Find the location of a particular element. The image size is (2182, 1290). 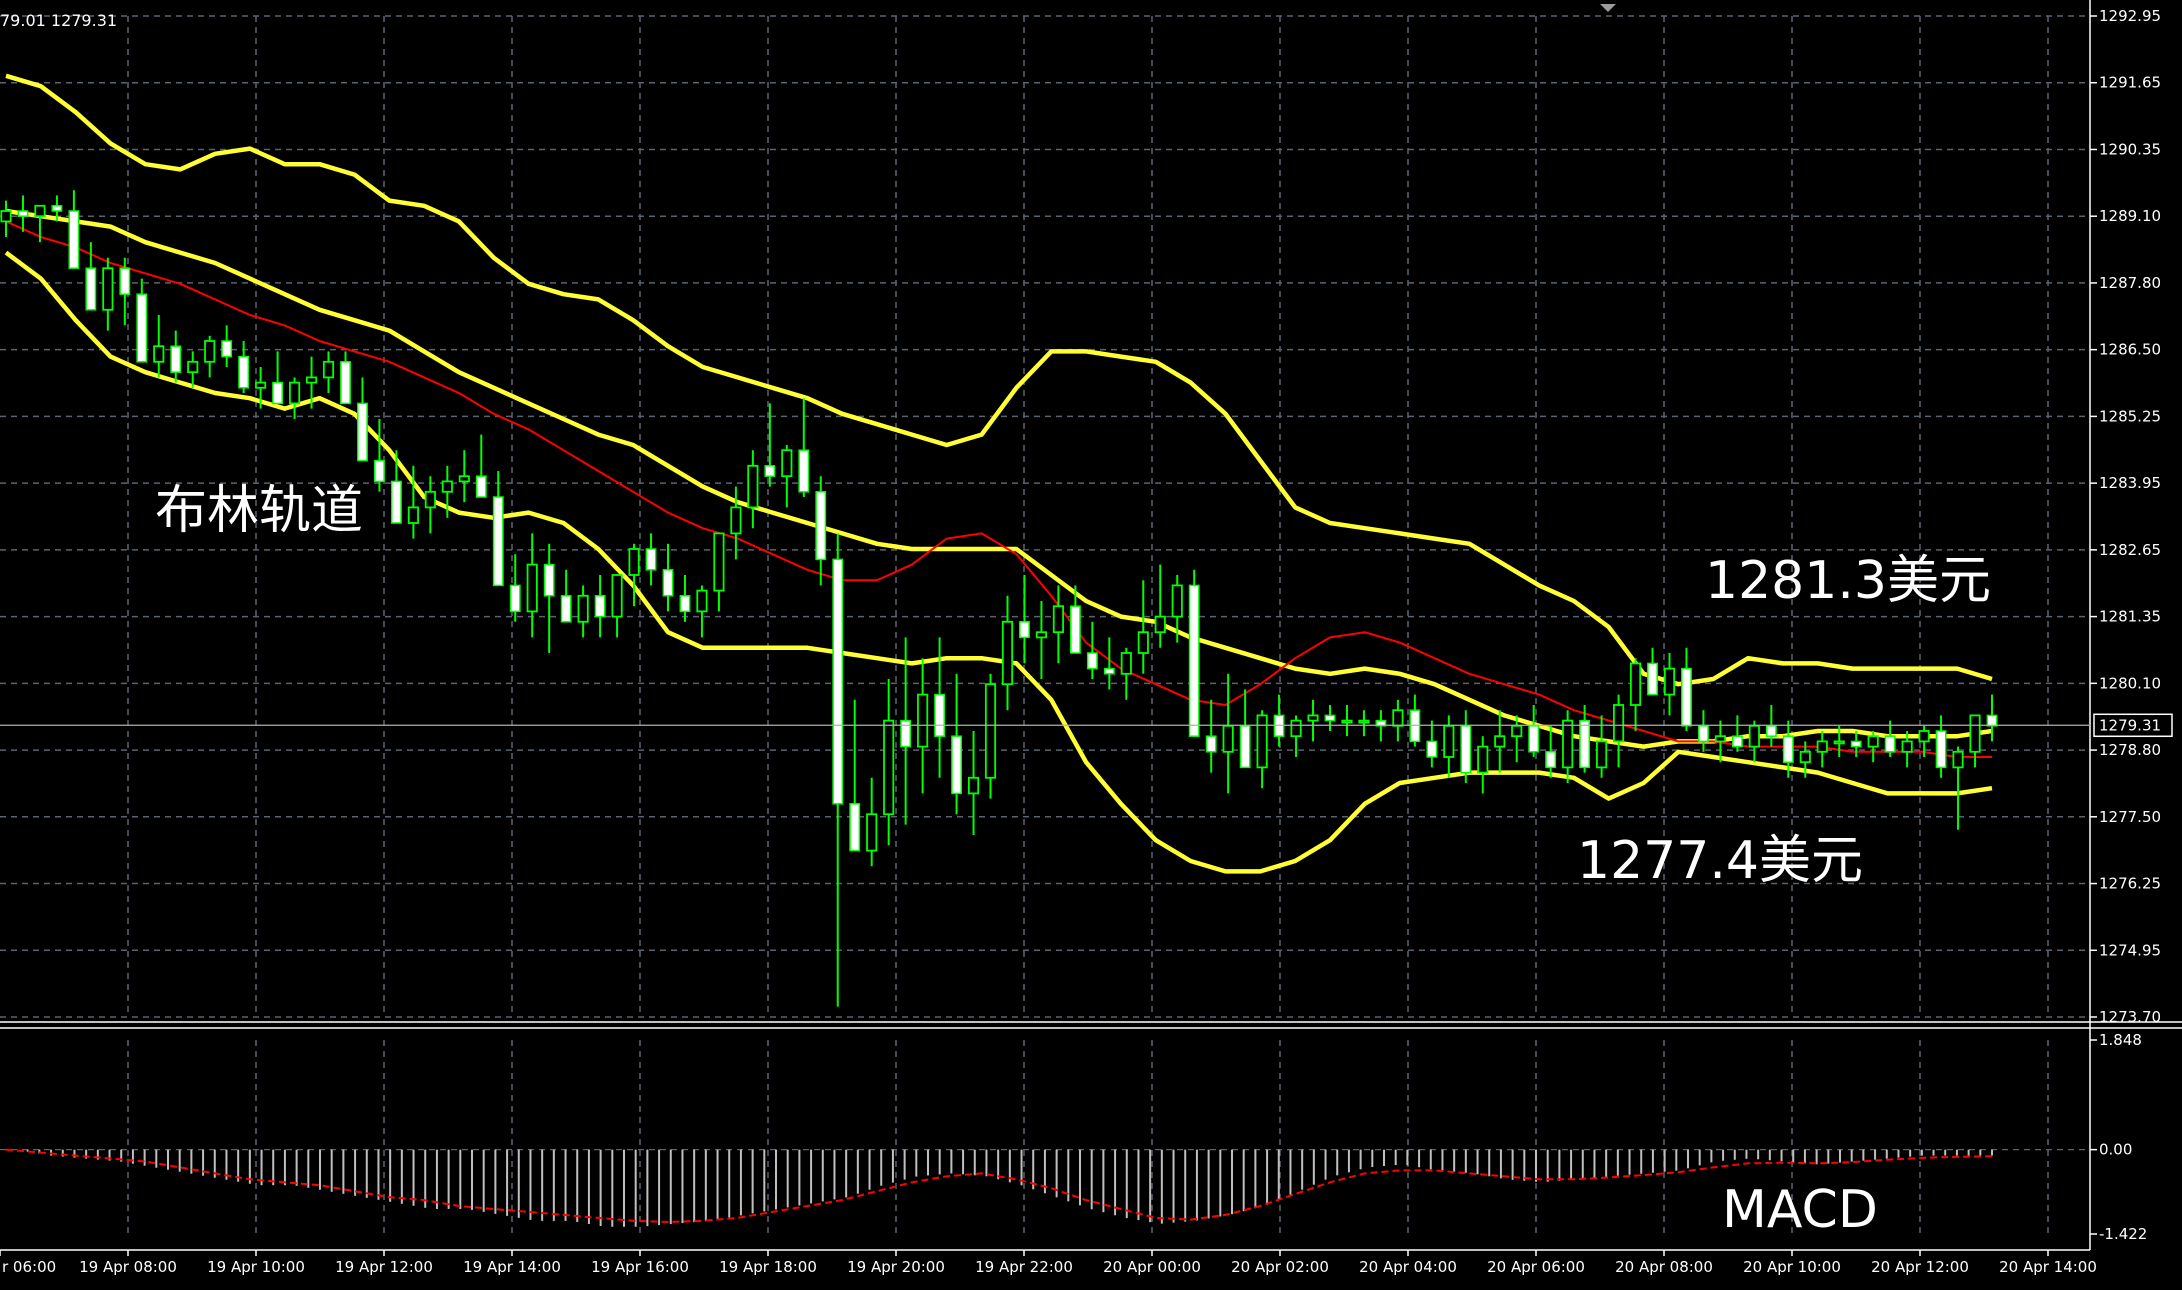

time-tick-label: 20 Apr 08:00 is located at coordinates (1664, 1267).